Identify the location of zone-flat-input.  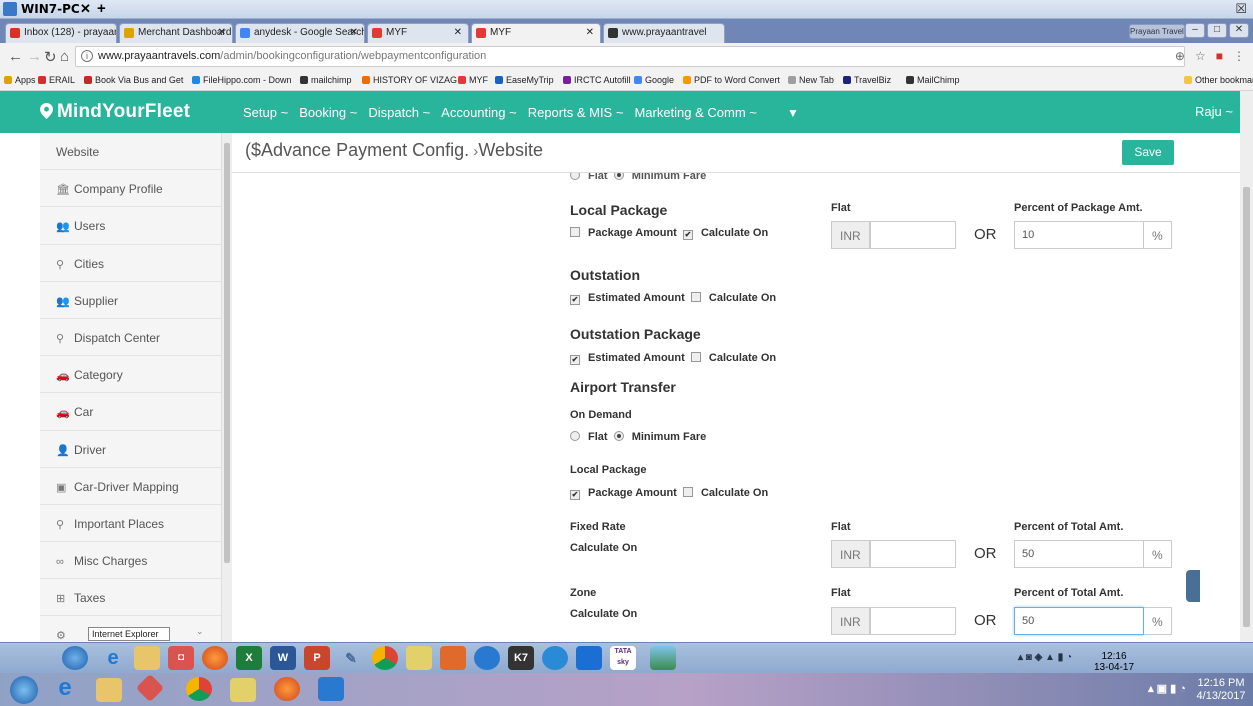
(912, 621).